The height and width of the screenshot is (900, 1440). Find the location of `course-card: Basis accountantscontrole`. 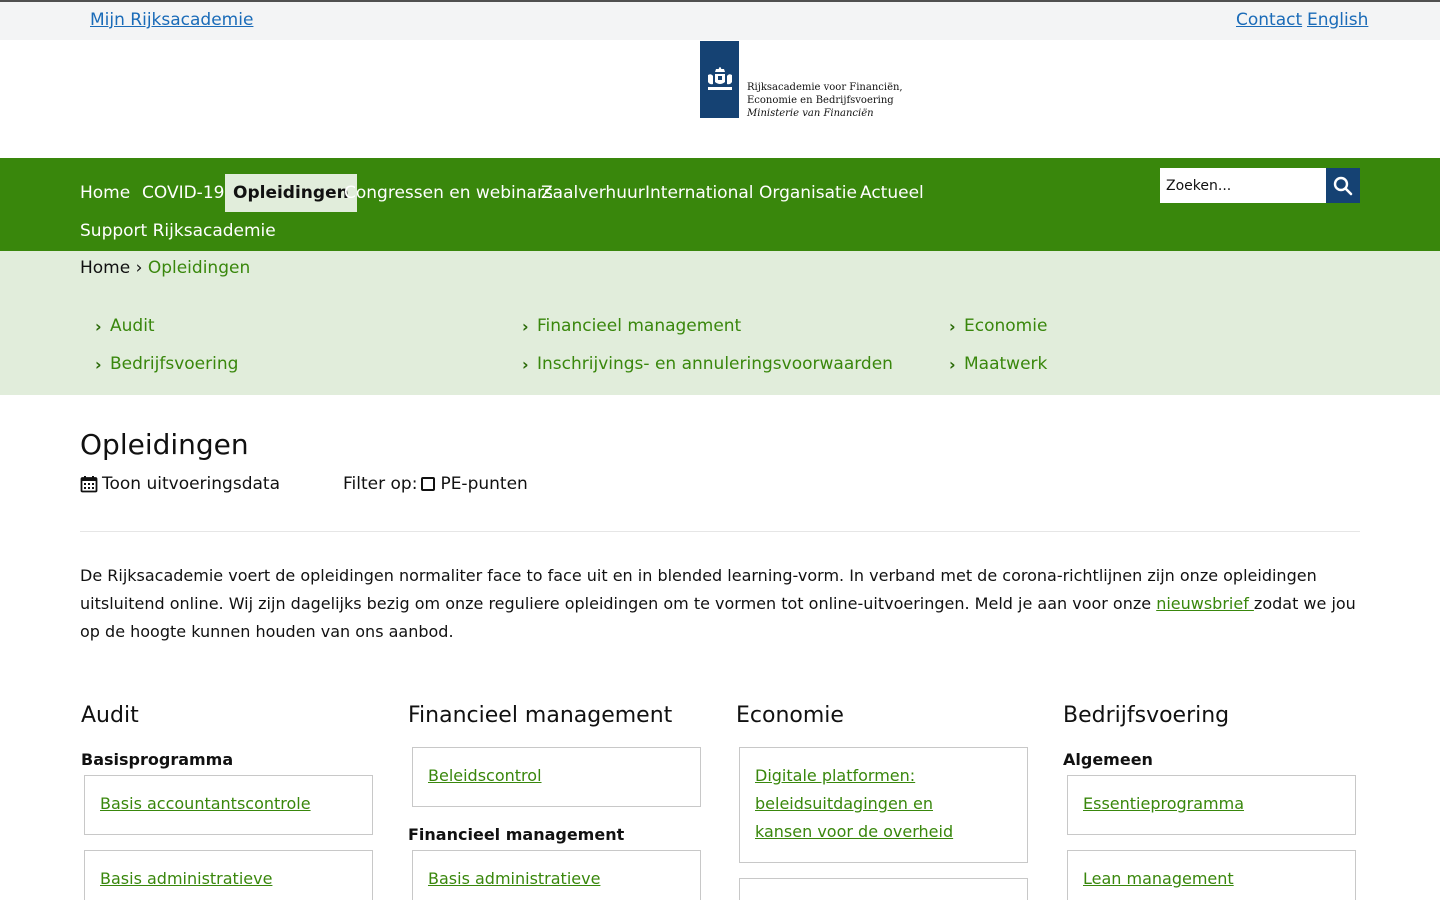

course-card: Basis accountantscontrole is located at coordinates (228, 805).